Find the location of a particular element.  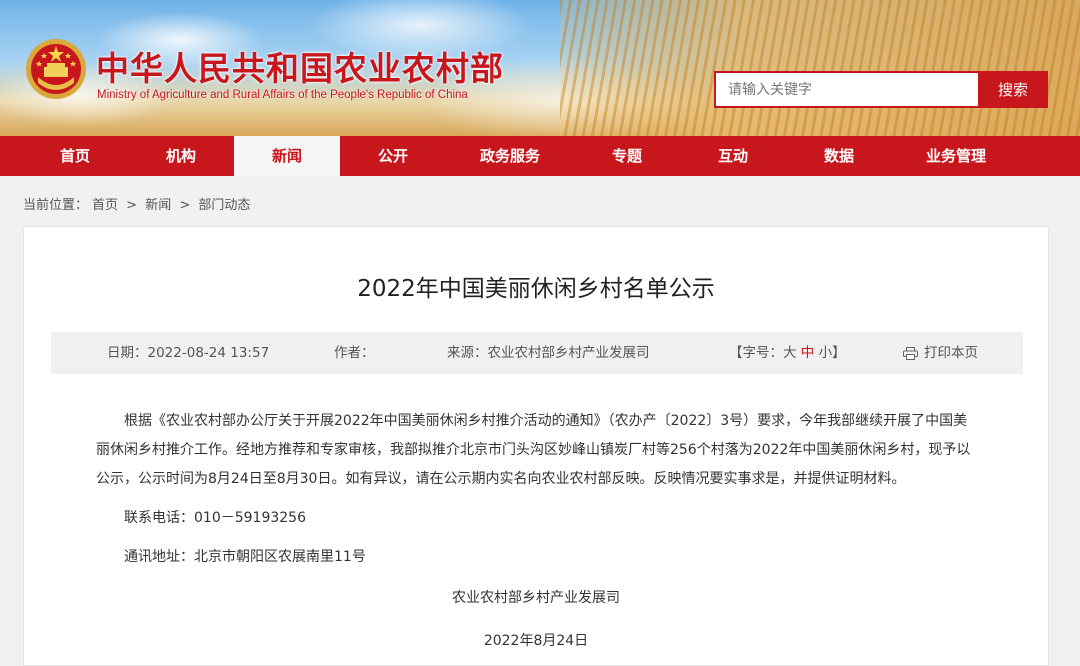

nav-item-news: 新闻 is located at coordinates (287, 156).